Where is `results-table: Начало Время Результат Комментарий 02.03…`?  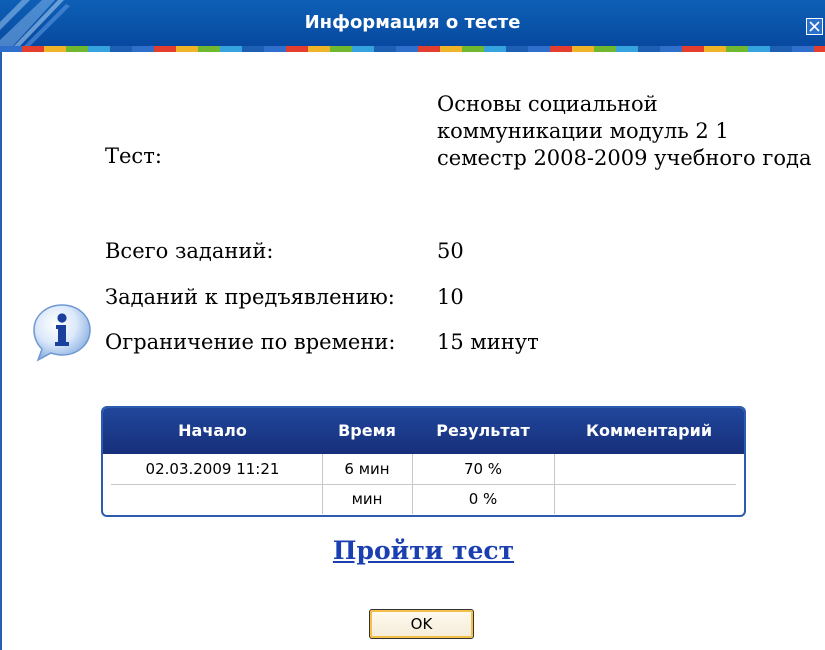 results-table: Начало Время Результат Комментарий 02.03… is located at coordinates (423, 461).